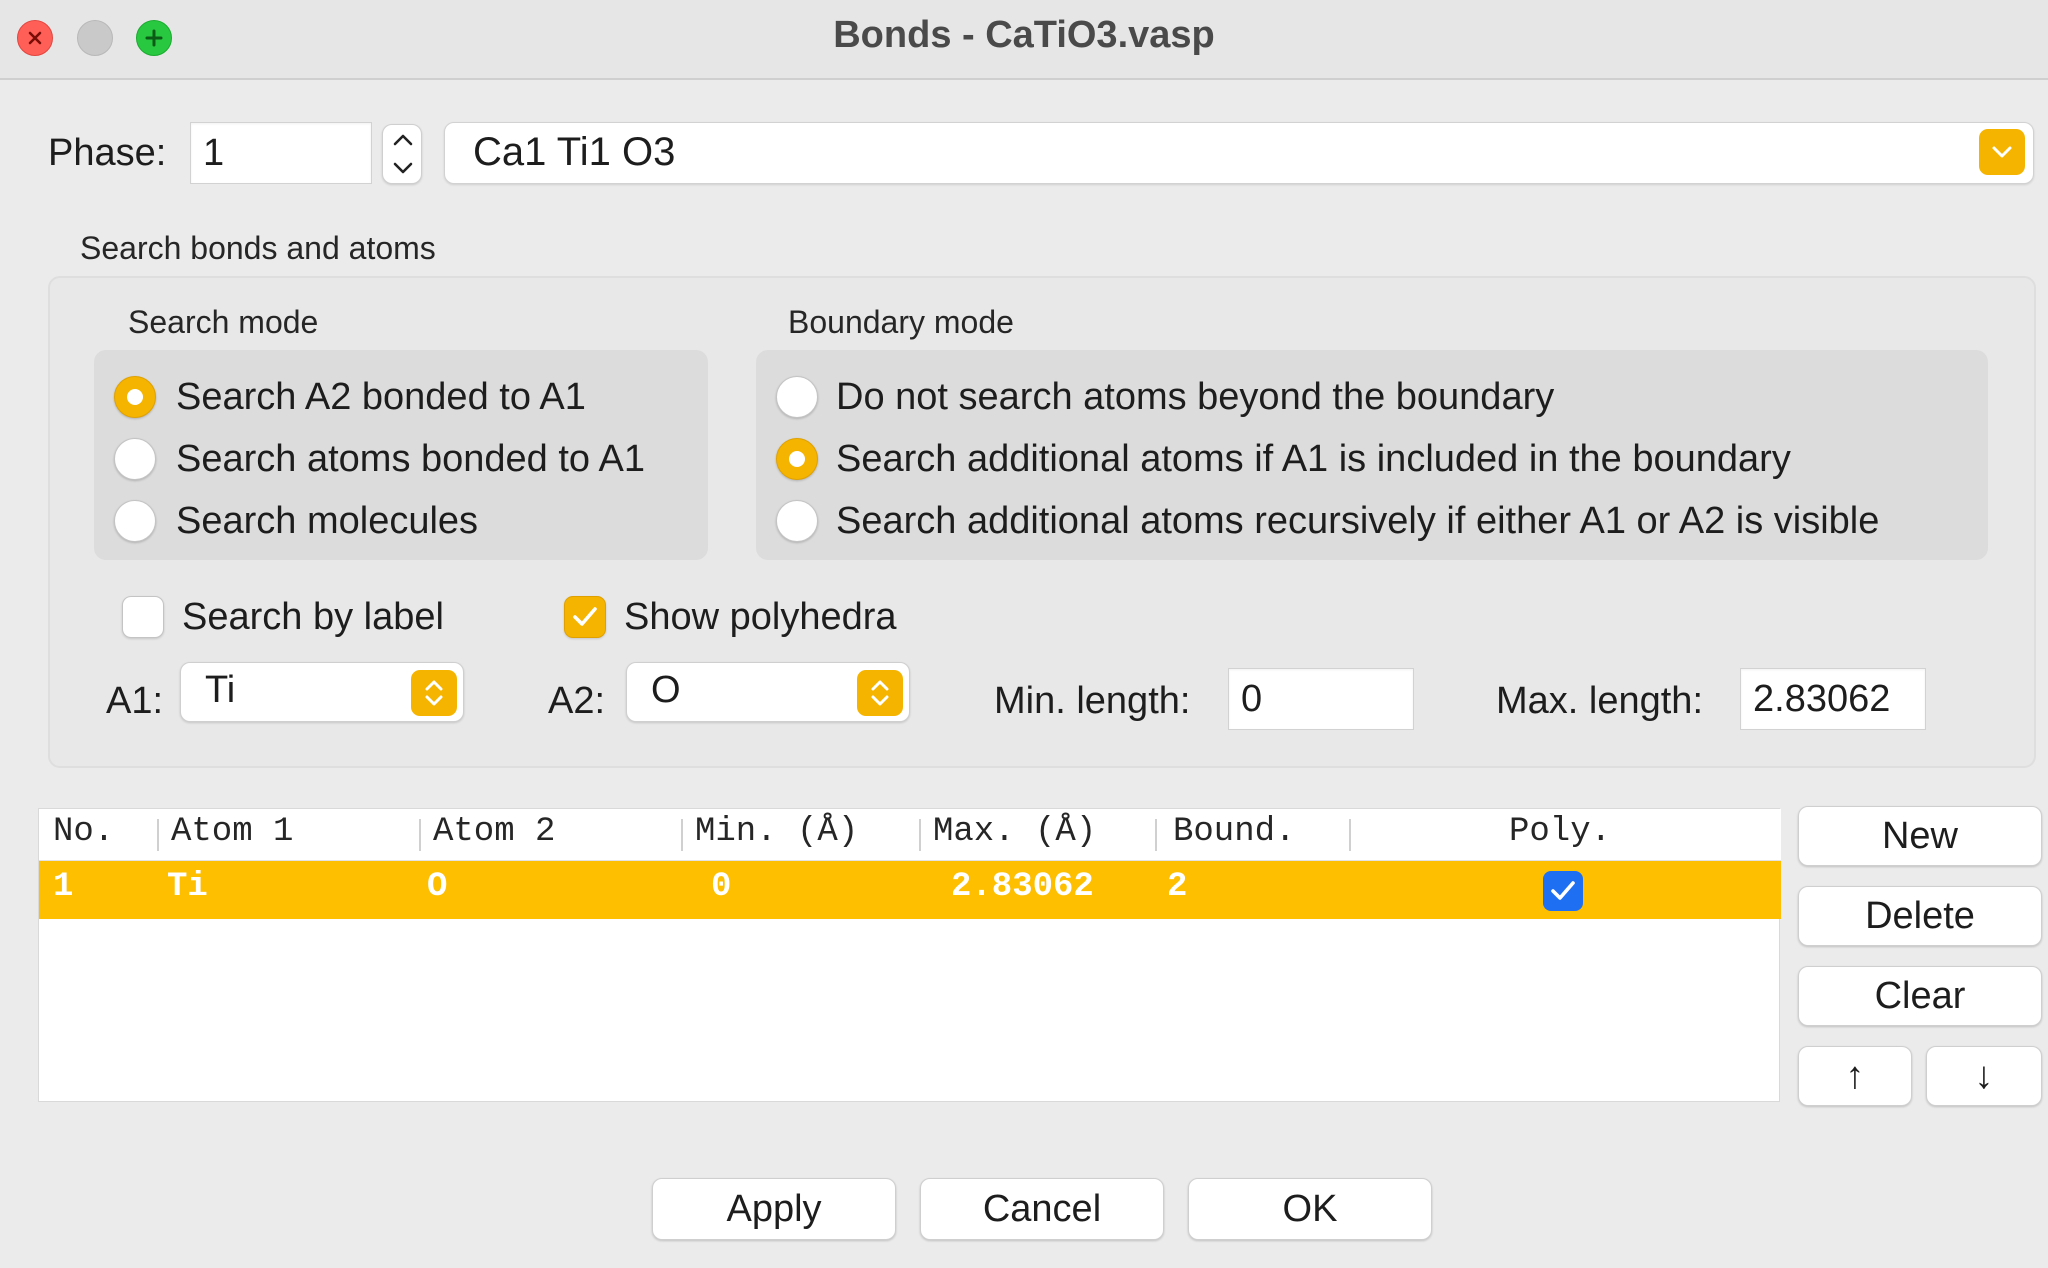  I want to click on arrow-up-icon: ↑, so click(1855, 1075).